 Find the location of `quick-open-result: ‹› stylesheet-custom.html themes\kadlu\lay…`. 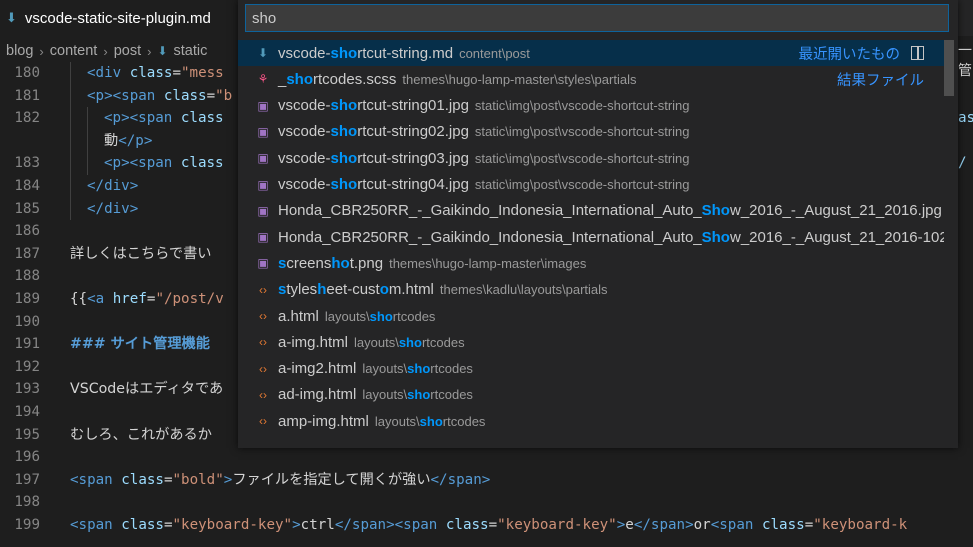

quick-open-result: ‹› stylesheet-custom.html themes\kadlu\lay… is located at coordinates (591, 290).